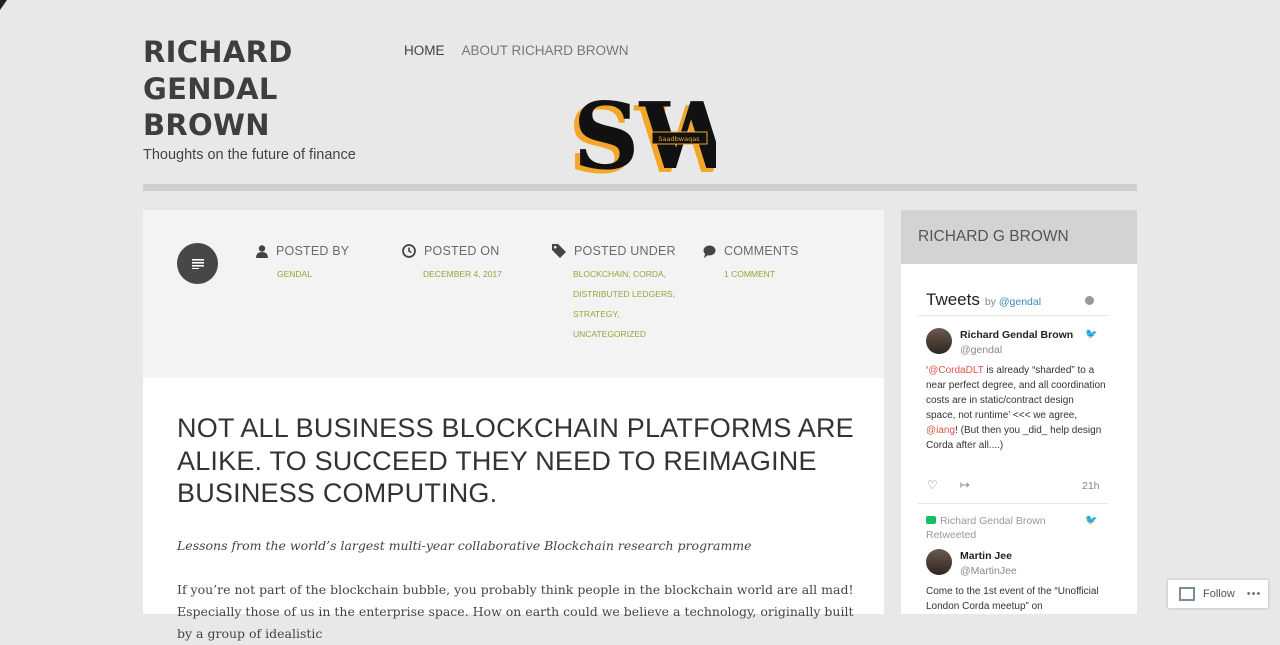  What do you see at coordinates (988, 571) in the screenshot?
I see `tweet-author-handle: @MartinJee` at bounding box center [988, 571].